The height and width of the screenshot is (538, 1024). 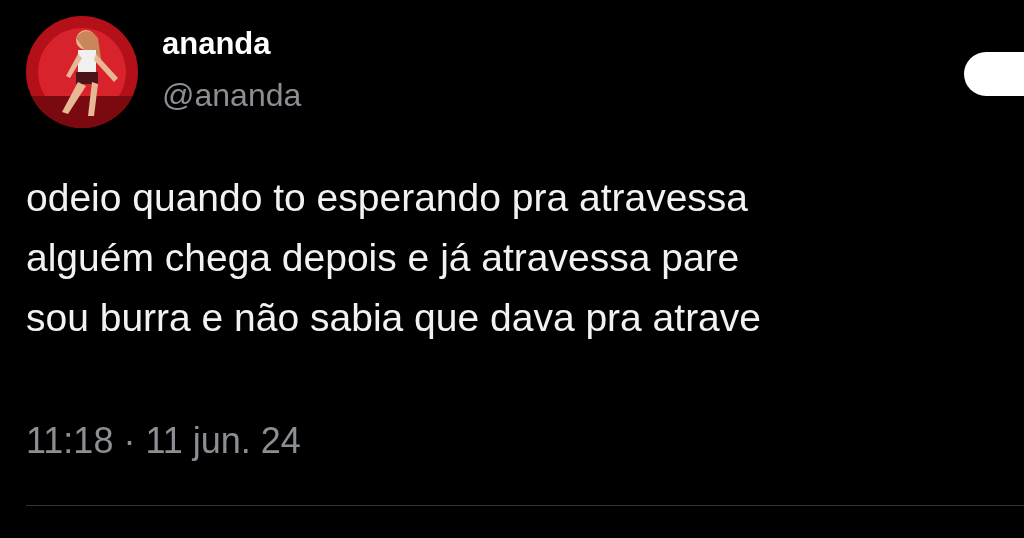 What do you see at coordinates (383, 258) in the screenshot?
I see `tweet-text-line: alguém chega depois e já atravessa pare` at bounding box center [383, 258].